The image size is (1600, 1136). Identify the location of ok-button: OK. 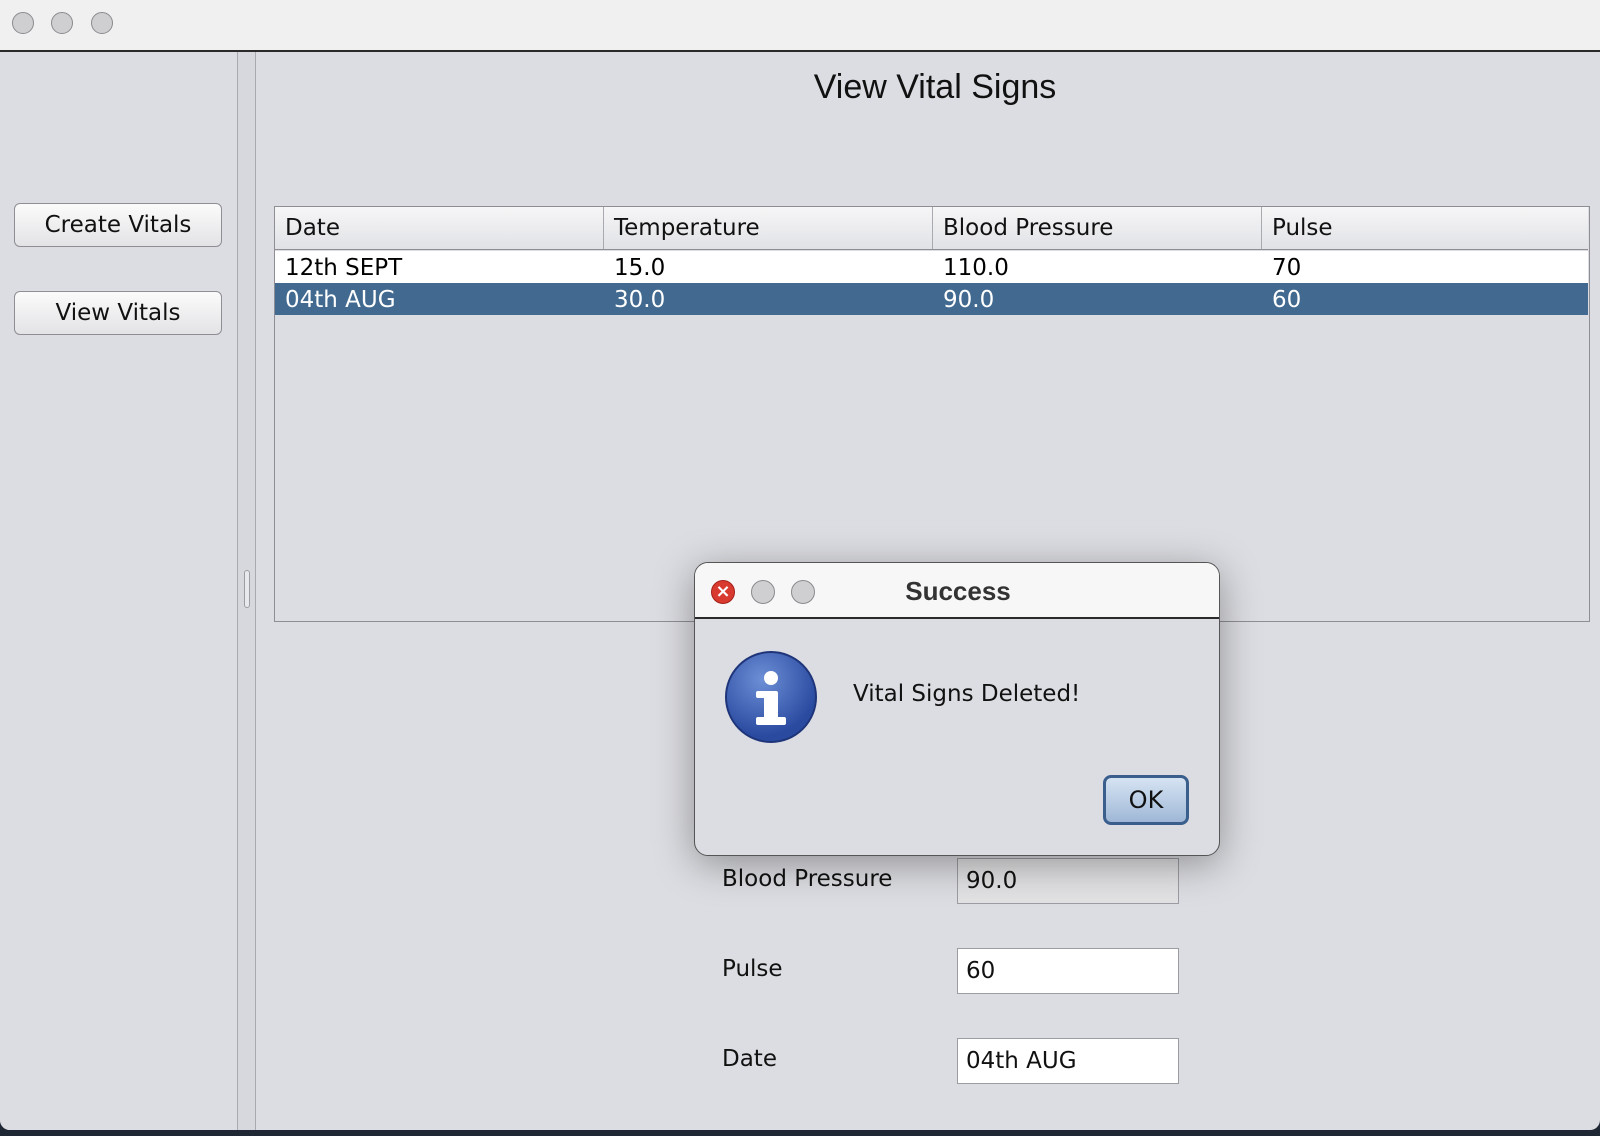
(1146, 800).